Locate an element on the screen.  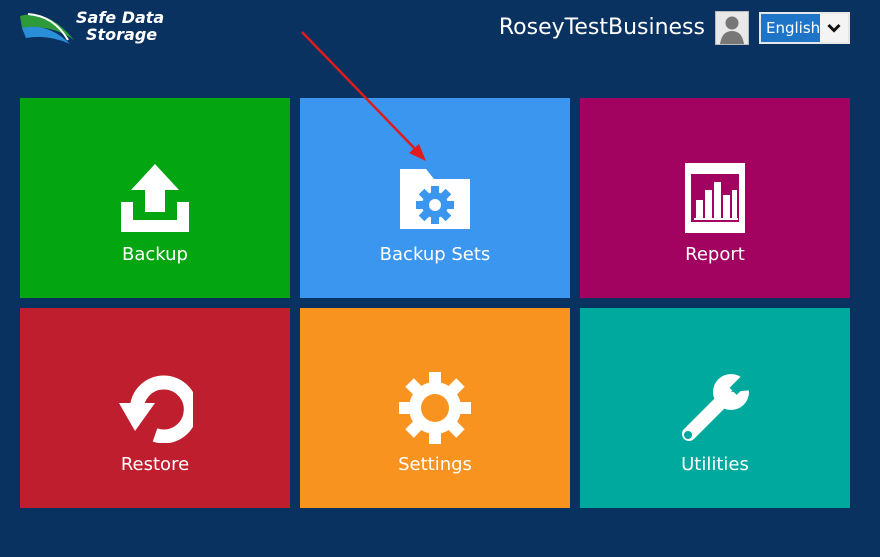
gear-icon is located at coordinates (435, 408).